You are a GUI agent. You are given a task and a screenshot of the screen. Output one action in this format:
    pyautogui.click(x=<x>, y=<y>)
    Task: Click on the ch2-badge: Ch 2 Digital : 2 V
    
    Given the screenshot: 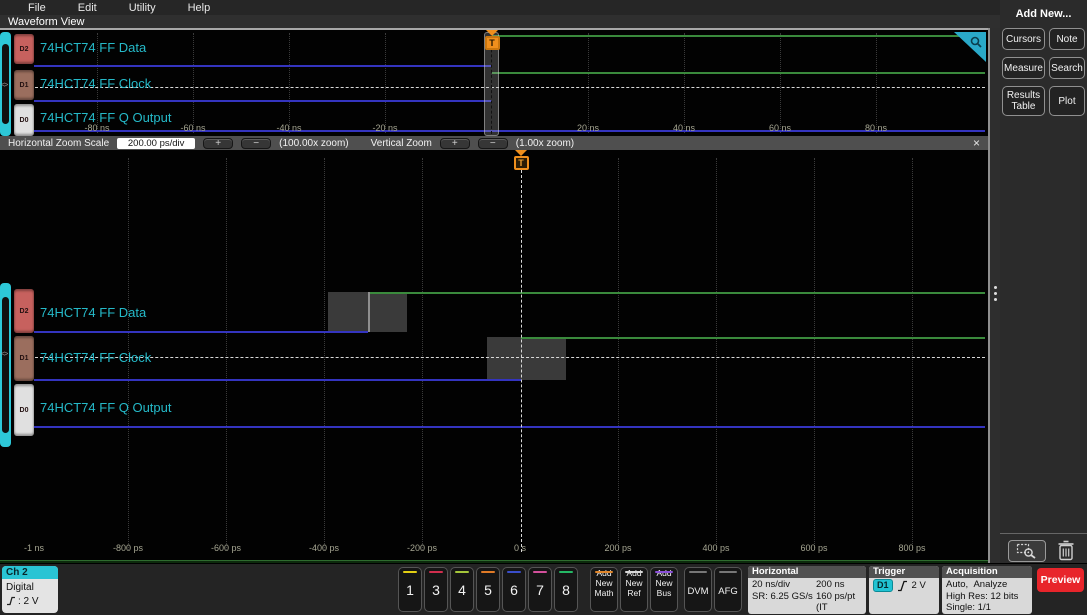 What is the action you would take?
    pyautogui.click(x=30, y=589)
    